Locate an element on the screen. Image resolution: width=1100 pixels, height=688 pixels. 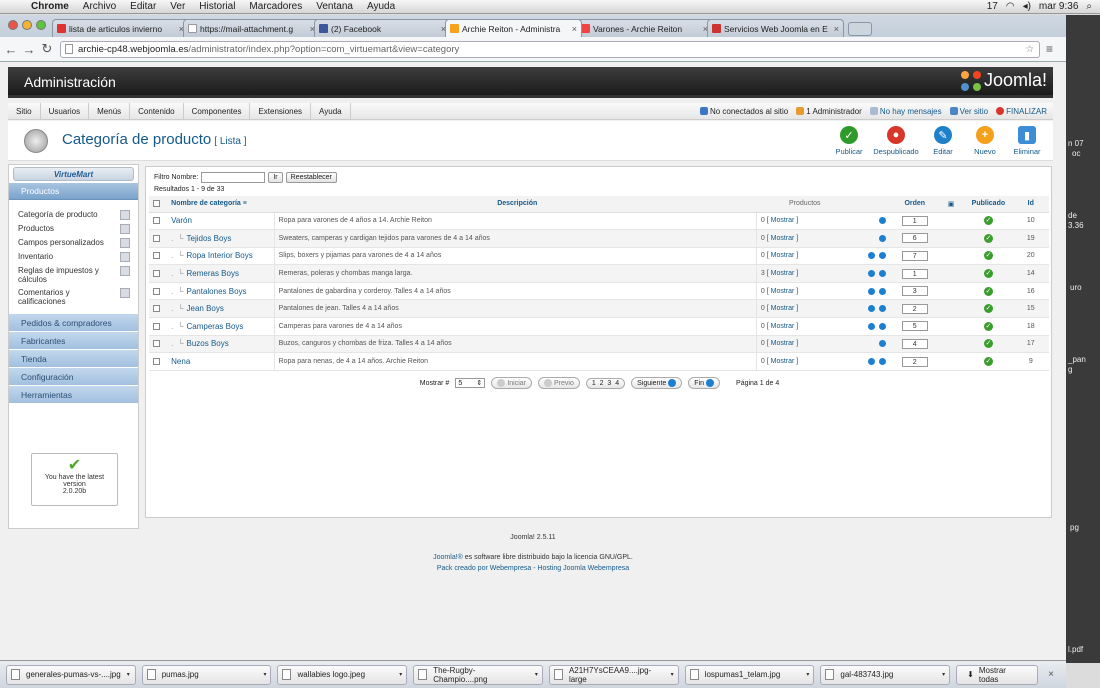
show-select: 5 ⇕ is located at coordinates (470, 383).